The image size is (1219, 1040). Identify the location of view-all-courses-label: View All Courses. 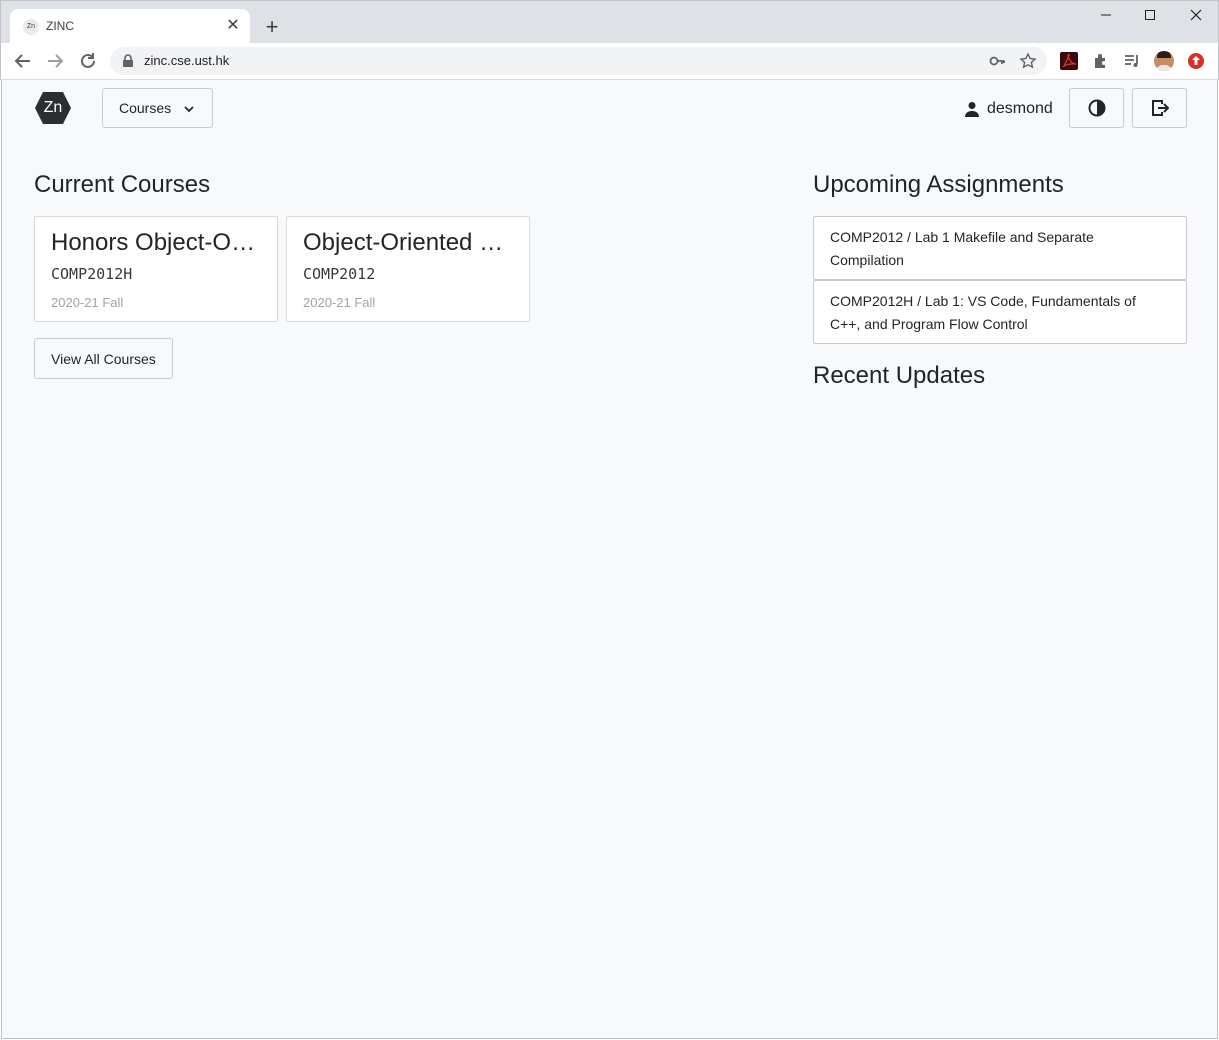
(103, 359).